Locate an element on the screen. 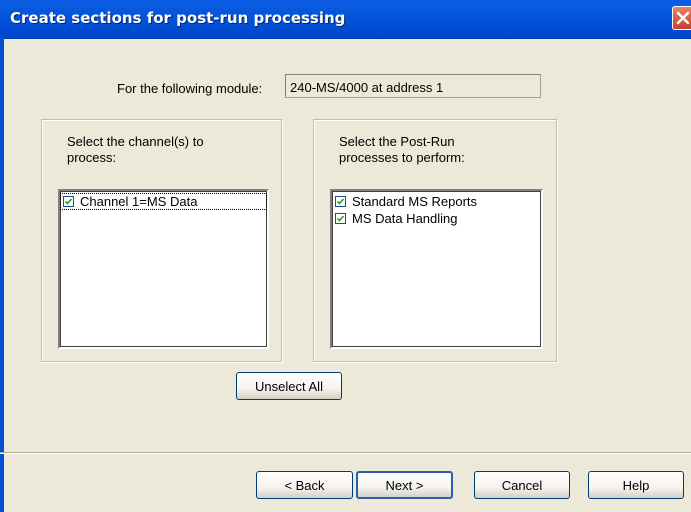  list-item-ms-data-handling: MS Data Handling is located at coordinates (436, 218).